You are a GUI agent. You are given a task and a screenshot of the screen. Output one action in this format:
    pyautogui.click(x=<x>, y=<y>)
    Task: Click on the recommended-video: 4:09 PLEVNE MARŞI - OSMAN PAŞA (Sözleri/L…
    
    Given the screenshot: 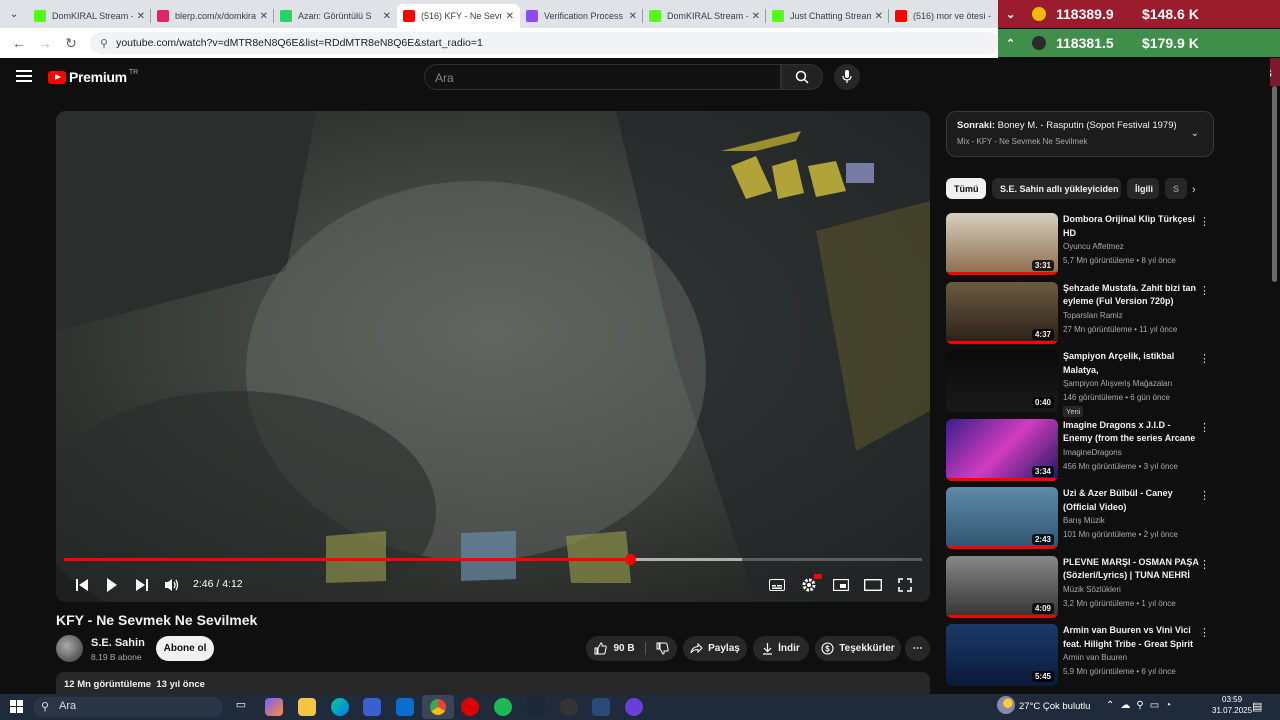 What is the action you would take?
    pyautogui.click(x=1080, y=586)
    